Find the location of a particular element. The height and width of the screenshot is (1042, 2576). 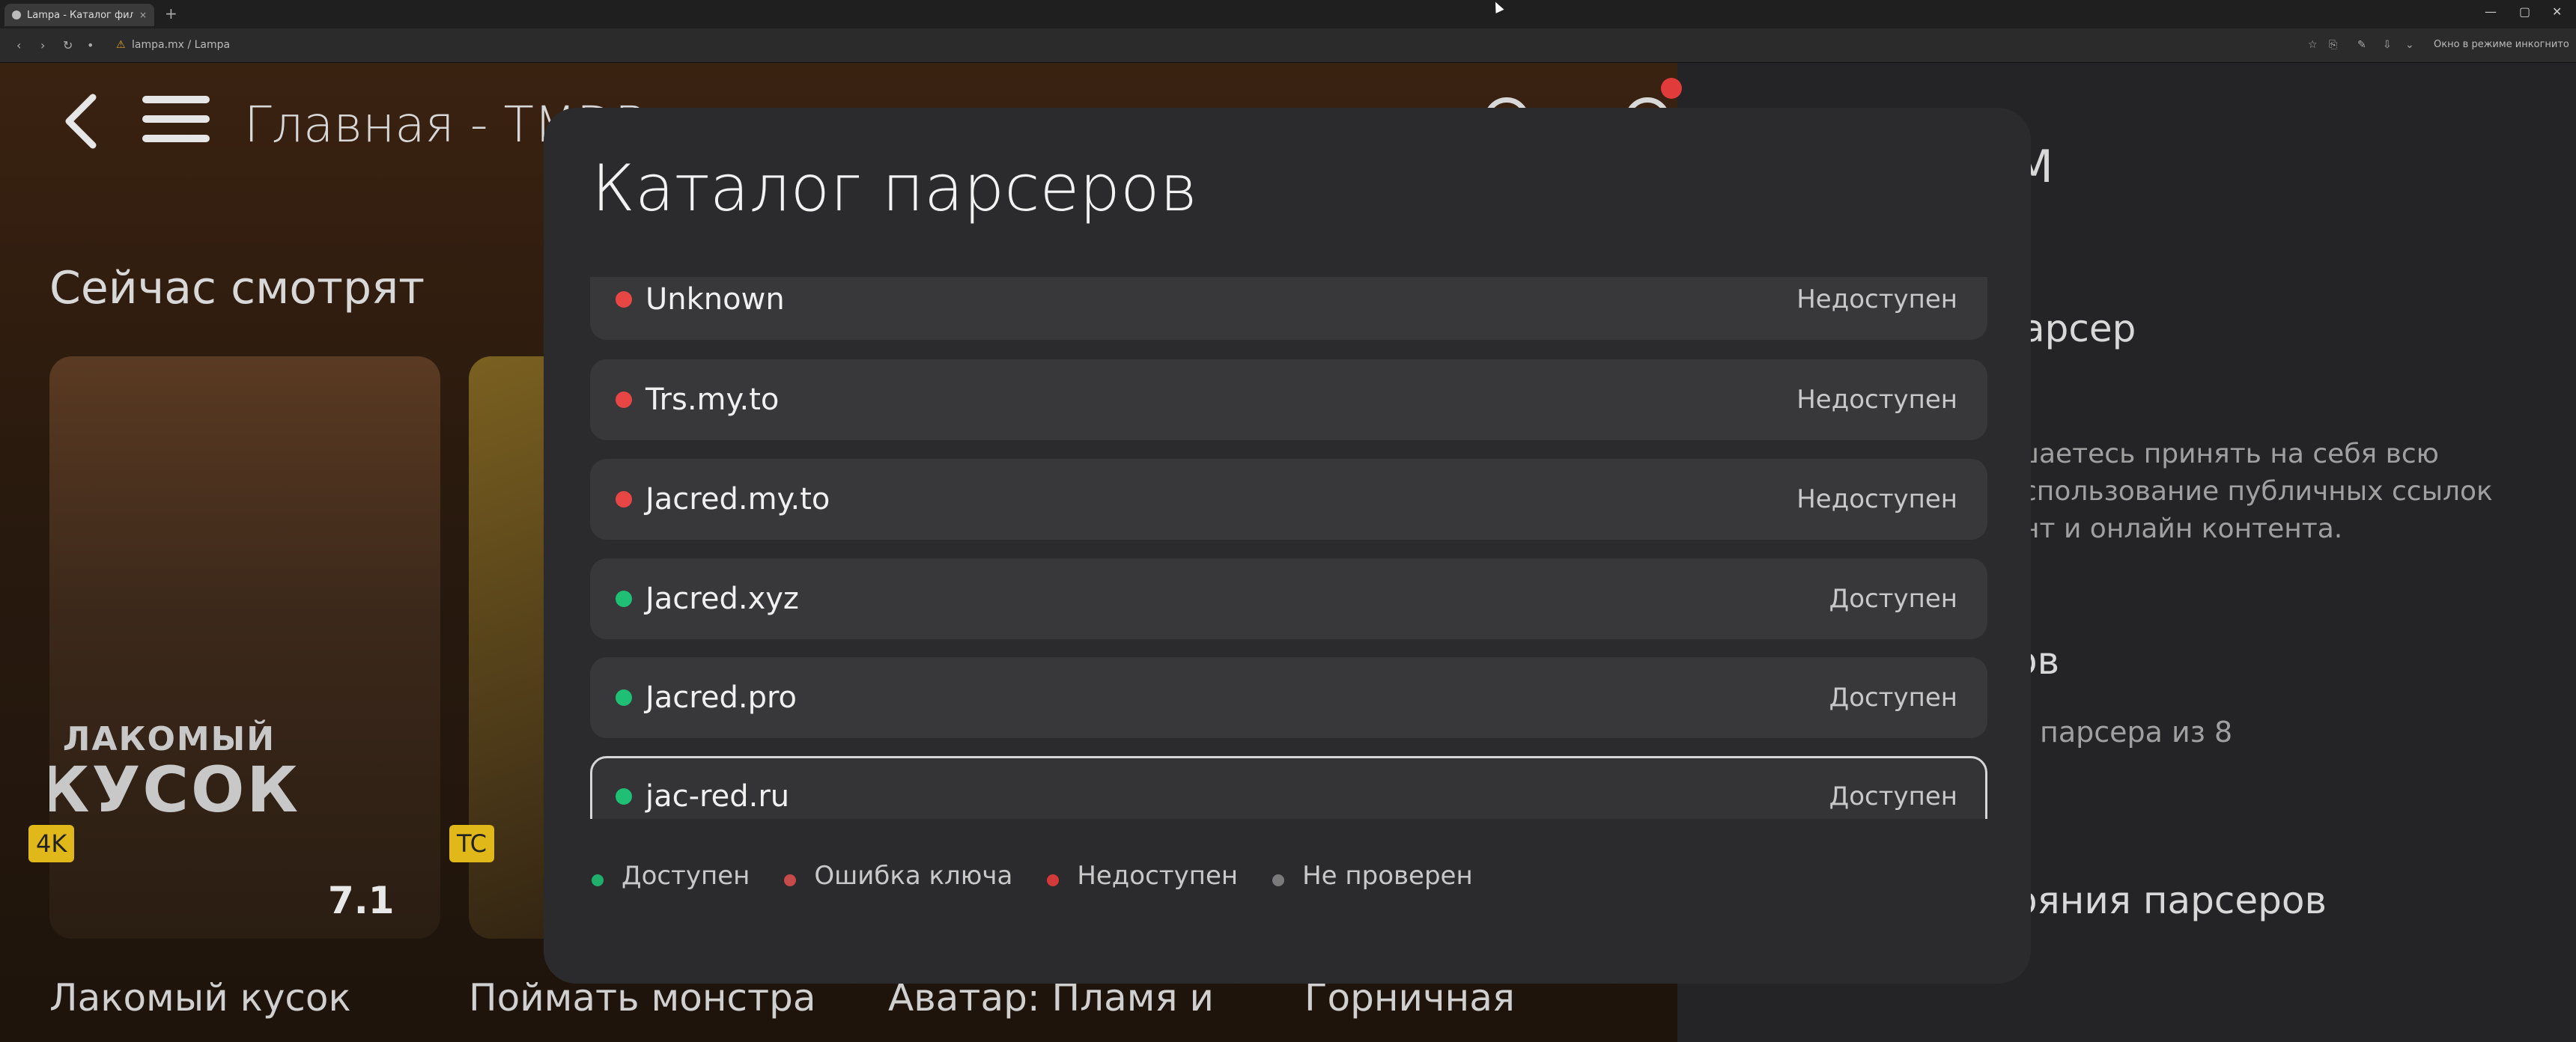

browser-tab: Lampa - Каталог фильмов и × is located at coordinates (79, 15).